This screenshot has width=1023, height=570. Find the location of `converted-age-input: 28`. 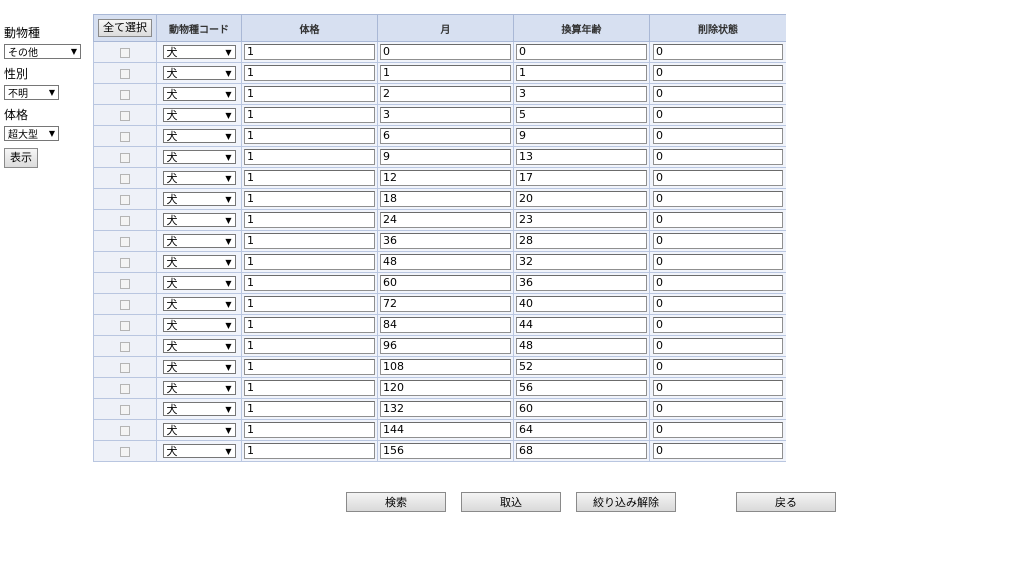

converted-age-input: 28 is located at coordinates (581, 241).